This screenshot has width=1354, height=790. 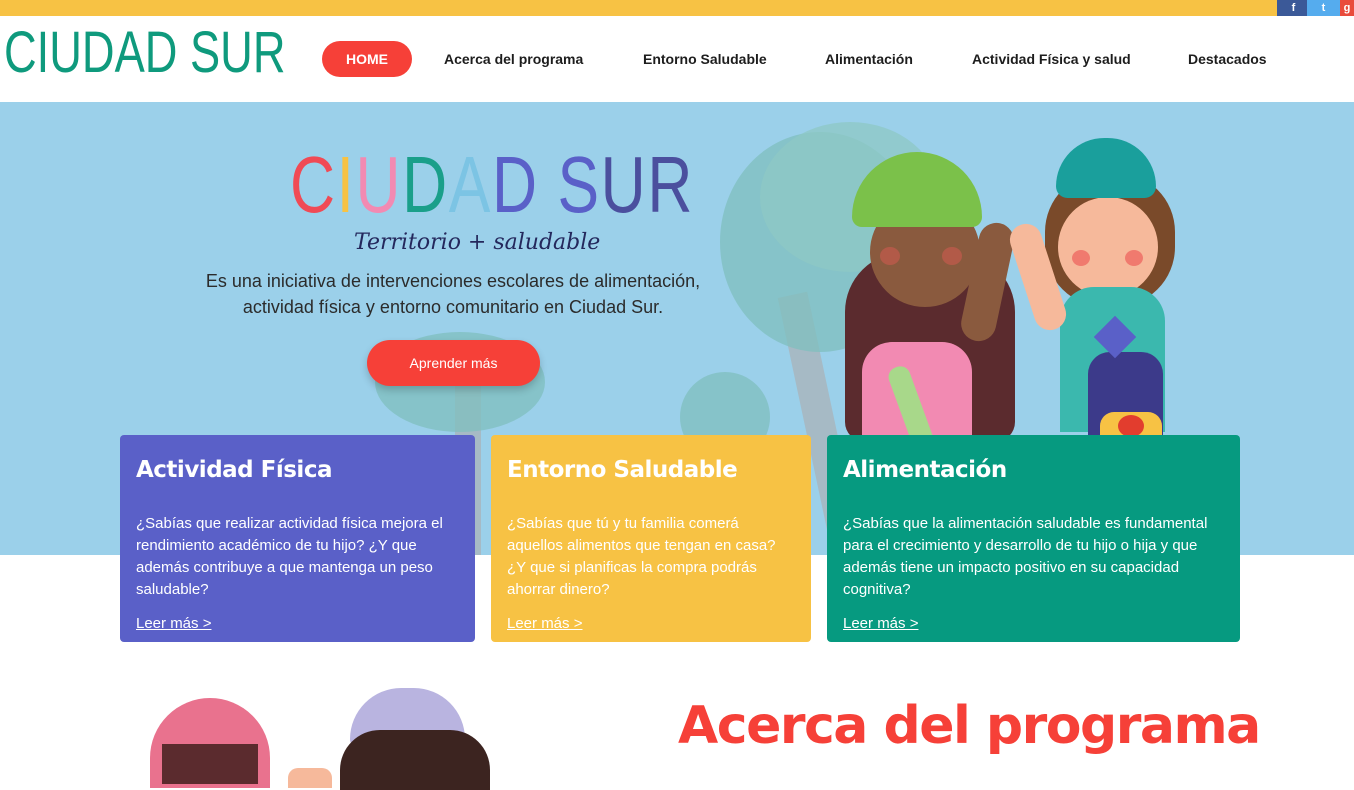 What do you see at coordinates (622, 470) in the screenshot?
I see `card-title: Entorno Saludable` at bounding box center [622, 470].